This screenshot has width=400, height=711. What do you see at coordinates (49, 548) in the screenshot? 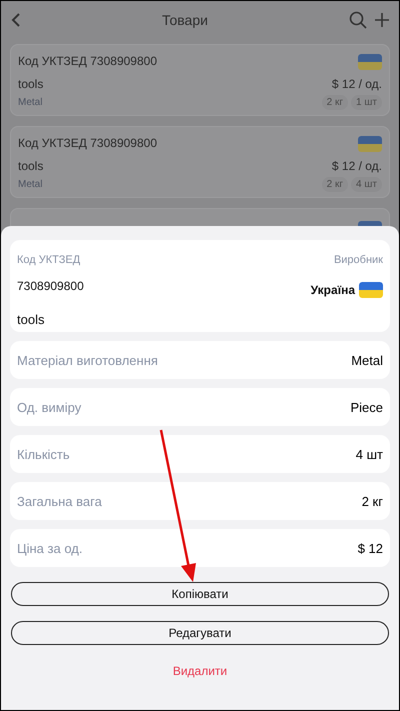
I see `detail-label: Ціна за од.` at bounding box center [49, 548].